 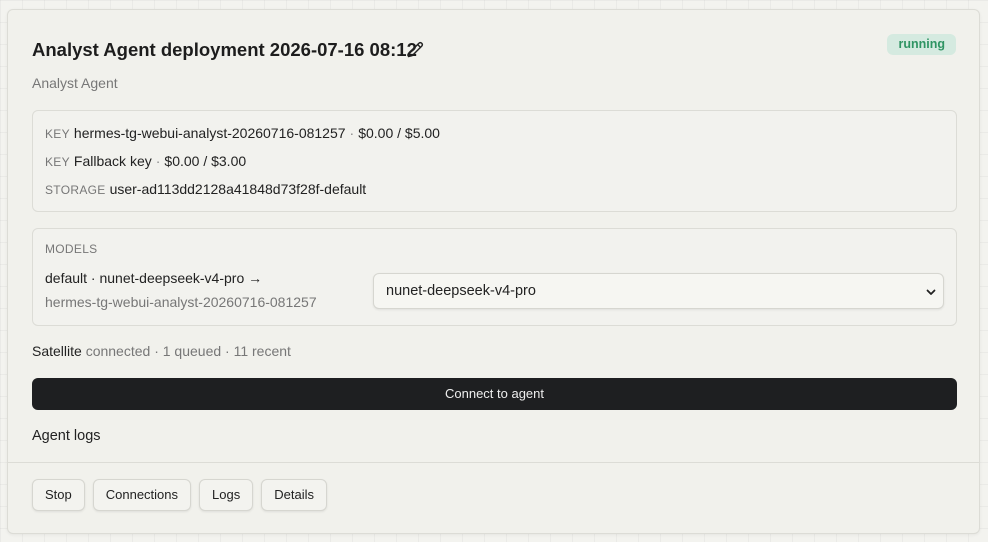 I want to click on key-budget: $0.00 / $5.00, so click(x=399, y=133).